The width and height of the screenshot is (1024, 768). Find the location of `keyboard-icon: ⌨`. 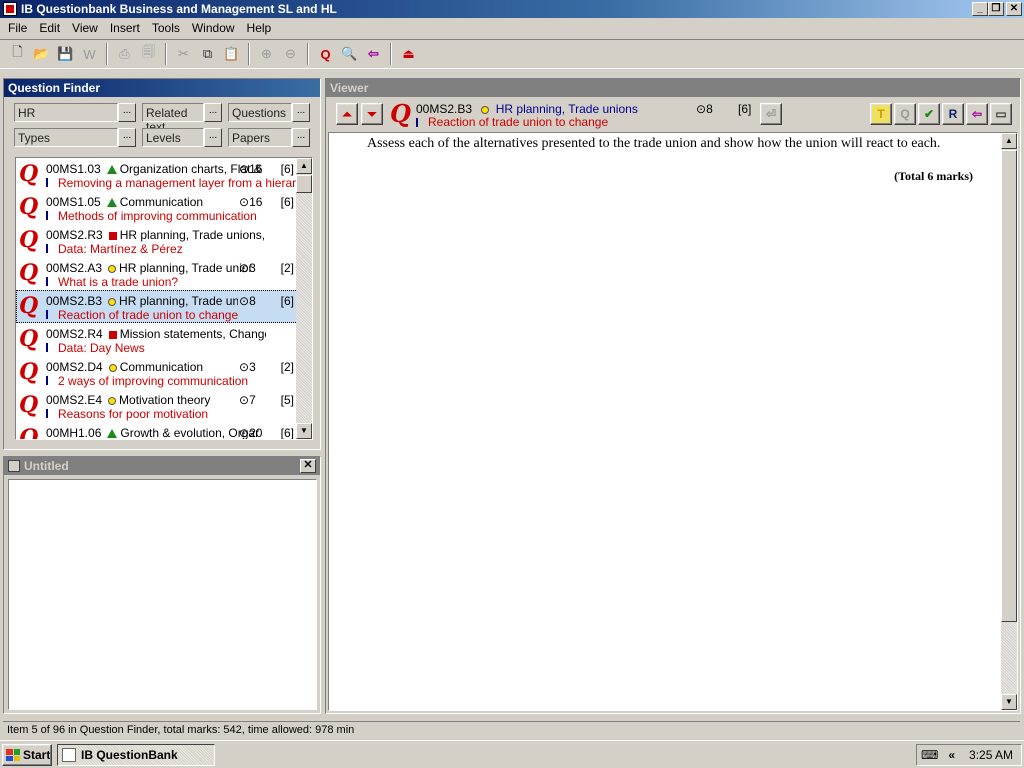

keyboard-icon: ⌨ is located at coordinates (929, 755).